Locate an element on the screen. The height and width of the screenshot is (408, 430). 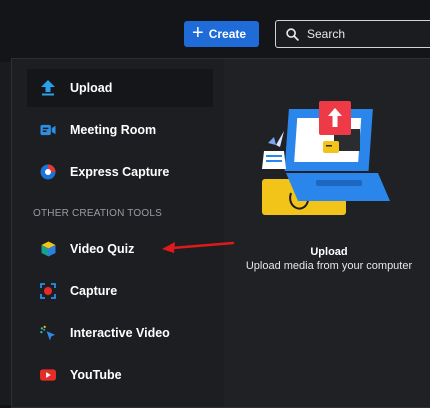
search-box is located at coordinates (352, 34).